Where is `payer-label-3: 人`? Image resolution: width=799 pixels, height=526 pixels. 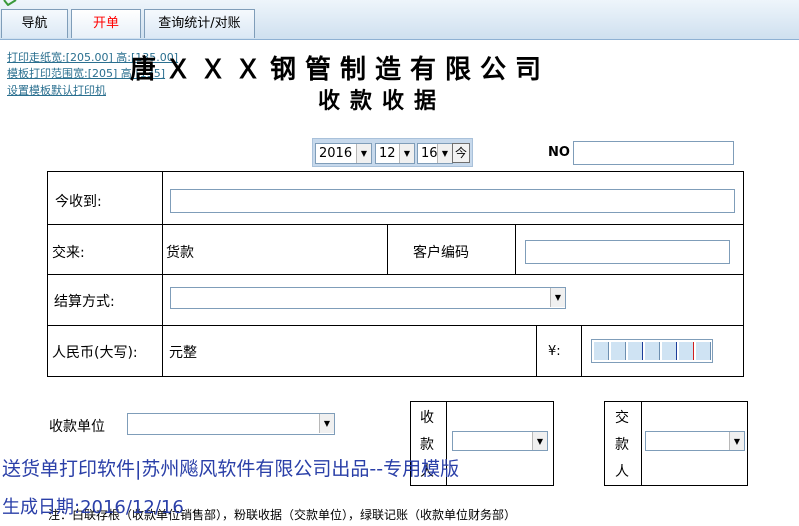 payer-label-3: 人 is located at coordinates (622, 472).